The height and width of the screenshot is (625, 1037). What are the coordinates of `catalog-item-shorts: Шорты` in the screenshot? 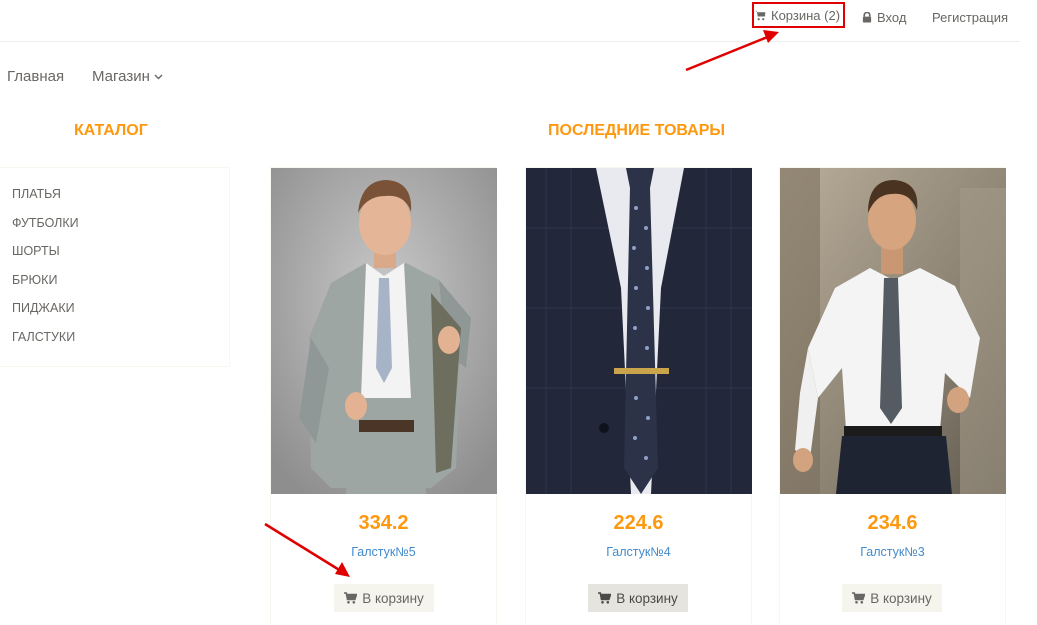 It's located at (36, 251).